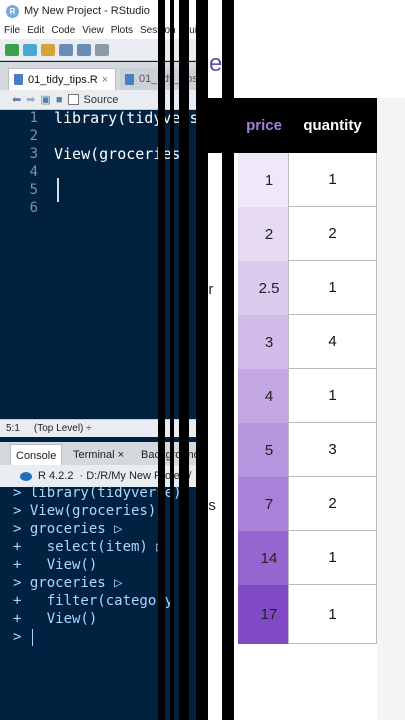 The height and width of the screenshot is (720, 405). I want to click on show-in-window-icon: ▣, so click(45, 99).